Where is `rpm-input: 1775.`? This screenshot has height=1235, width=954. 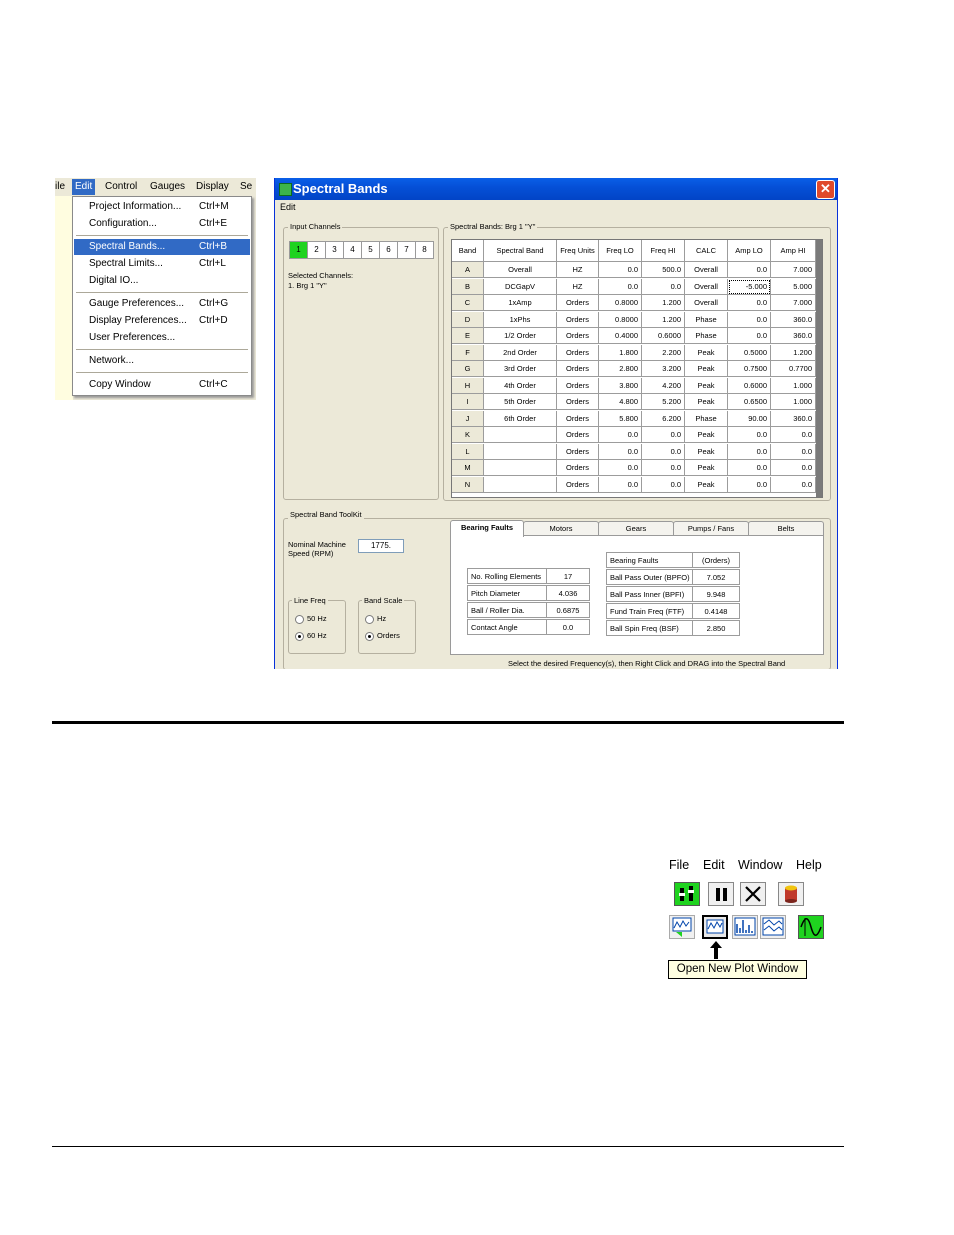 rpm-input: 1775. is located at coordinates (381, 546).